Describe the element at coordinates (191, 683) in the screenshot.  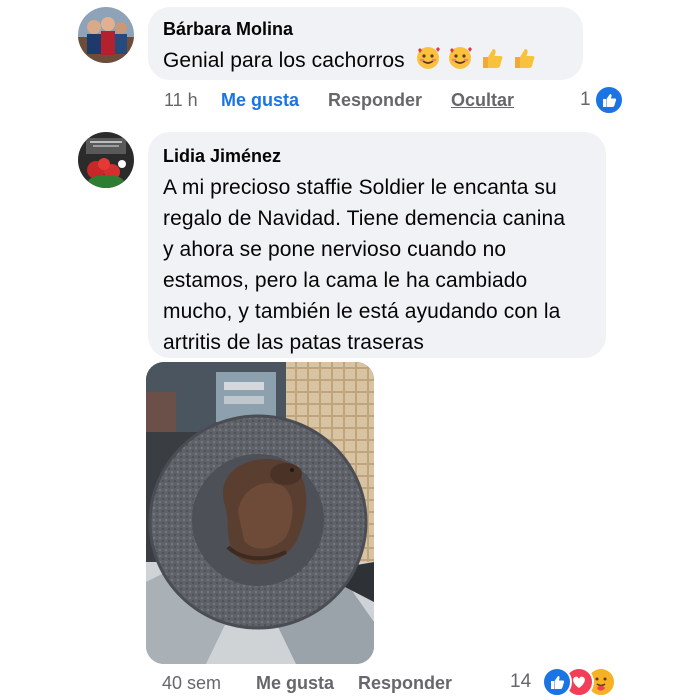
I see `comment-time: 40 sem` at that location.